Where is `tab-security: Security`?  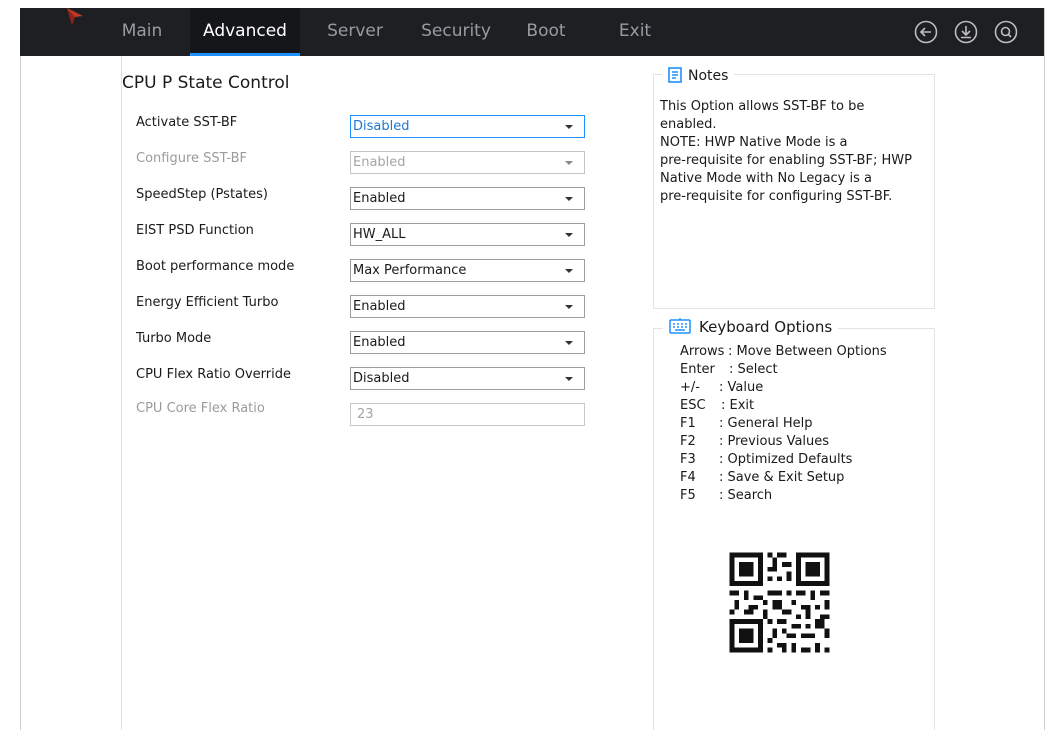
tab-security: Security is located at coordinates (456, 32).